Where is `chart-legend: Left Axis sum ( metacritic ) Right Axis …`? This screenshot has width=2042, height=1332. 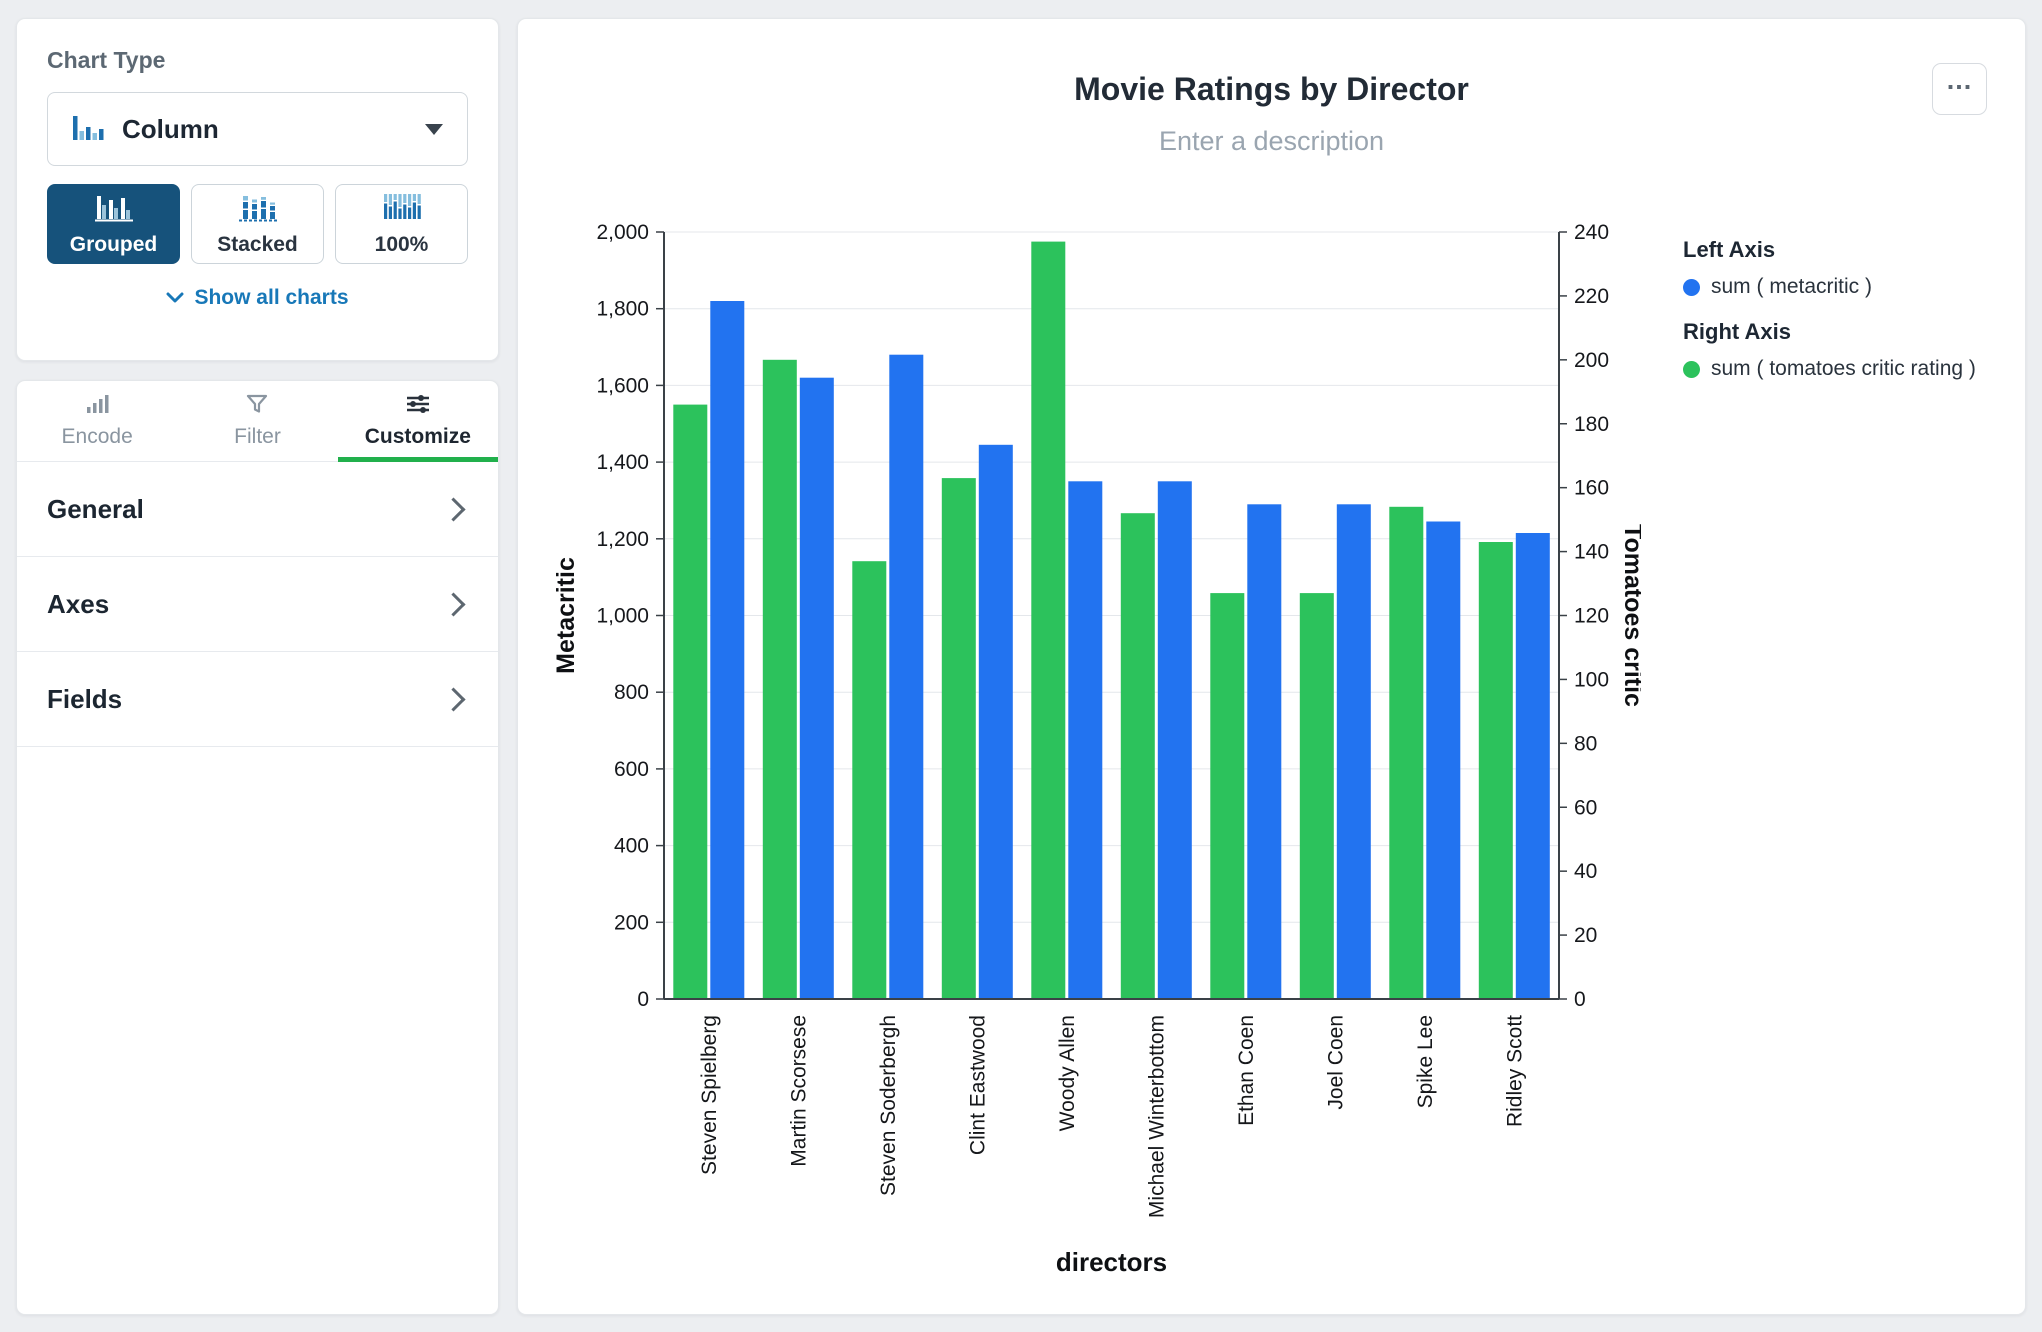 chart-legend: Left Axis sum ( metacritic ) Right Axis … is located at coordinates (1850, 319).